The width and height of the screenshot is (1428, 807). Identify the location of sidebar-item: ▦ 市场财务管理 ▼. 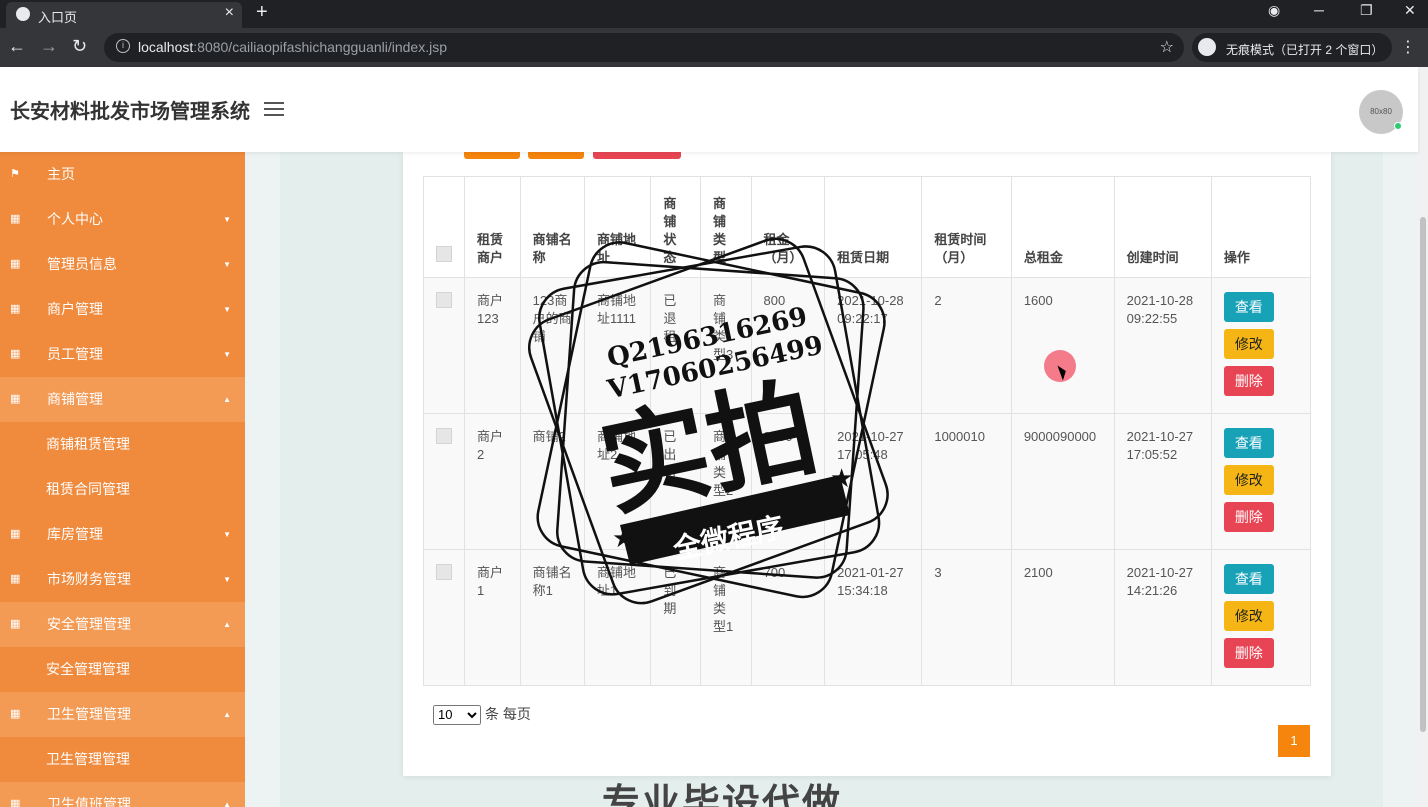
(122, 579).